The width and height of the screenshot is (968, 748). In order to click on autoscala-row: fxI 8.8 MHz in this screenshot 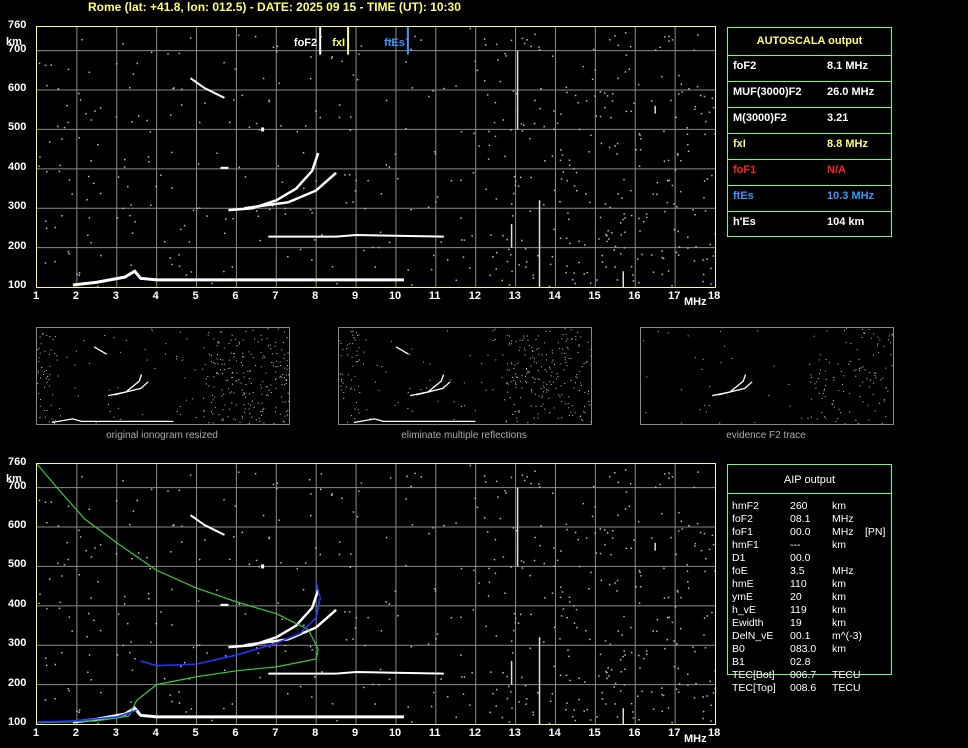, I will do `click(809, 146)`.